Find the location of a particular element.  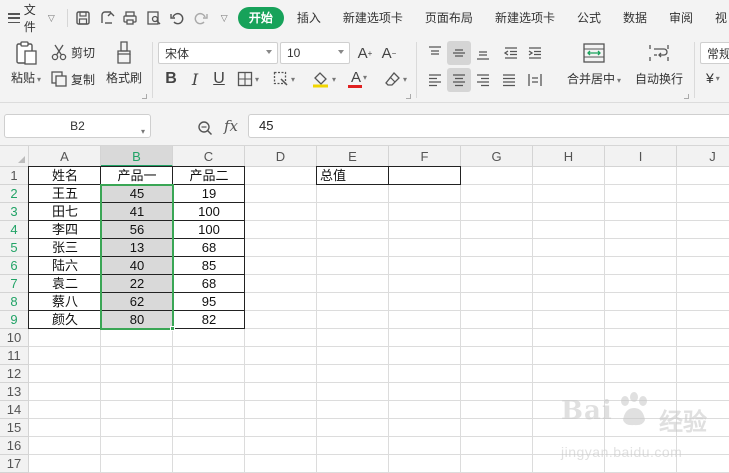

copy-button: 复制 is located at coordinates (72, 79).